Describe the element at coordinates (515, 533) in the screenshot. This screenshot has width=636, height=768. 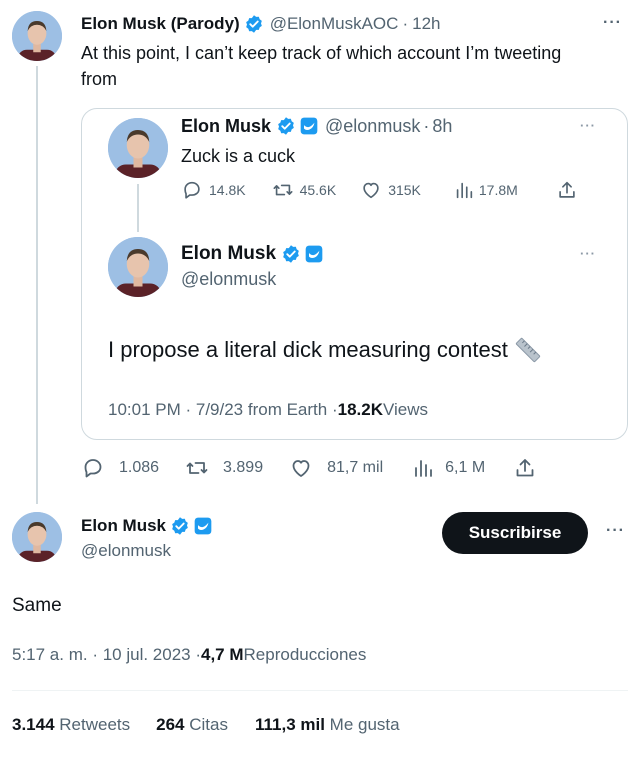
I see `subscribe-button: Suscribirse` at that location.